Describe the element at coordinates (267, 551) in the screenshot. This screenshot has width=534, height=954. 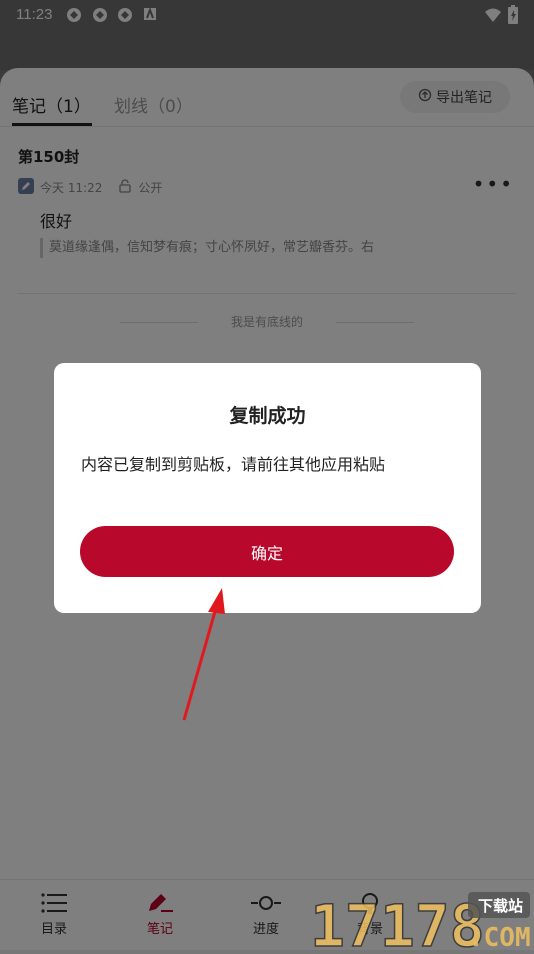
I see `confirm-button: 确定` at that location.